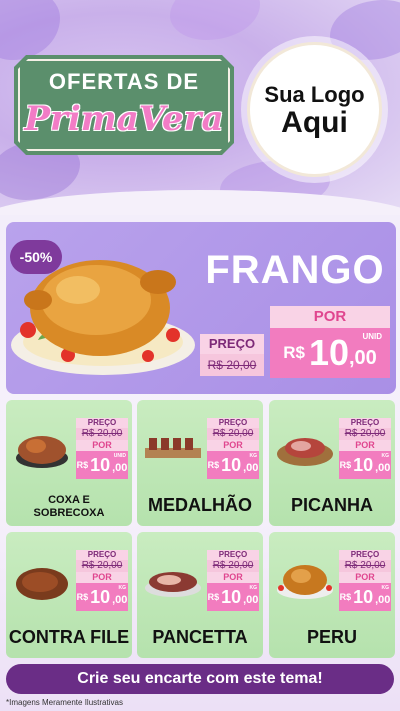  I want to click on product-card: PREÇO R$ 20,00 POR R$ 10,00 KG CONTRA FILE, so click(69, 595).